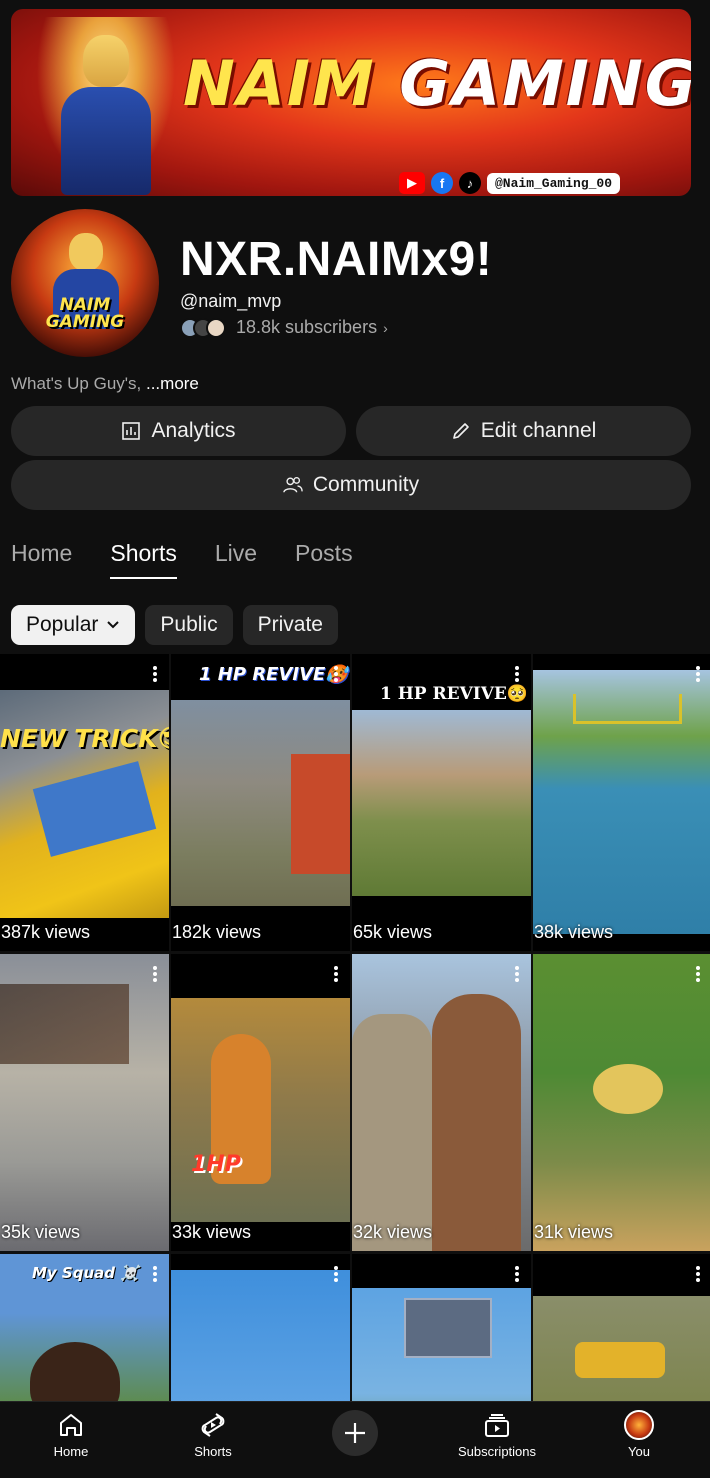  I want to click on channel-name: NXR.NAIMx9!, so click(336, 259).